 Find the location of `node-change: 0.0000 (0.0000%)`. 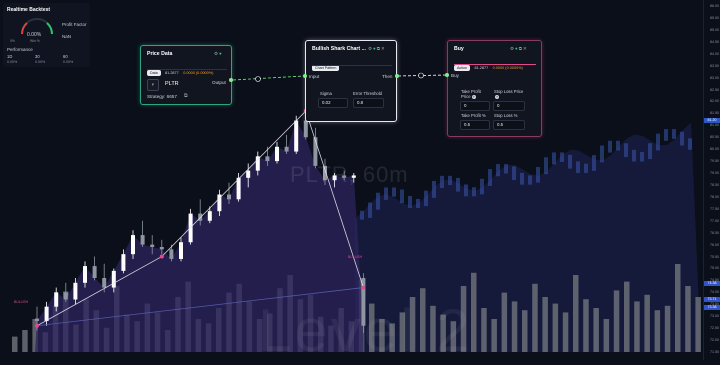

node-change: 0.0000 (0.0000%) is located at coordinates (507, 68).